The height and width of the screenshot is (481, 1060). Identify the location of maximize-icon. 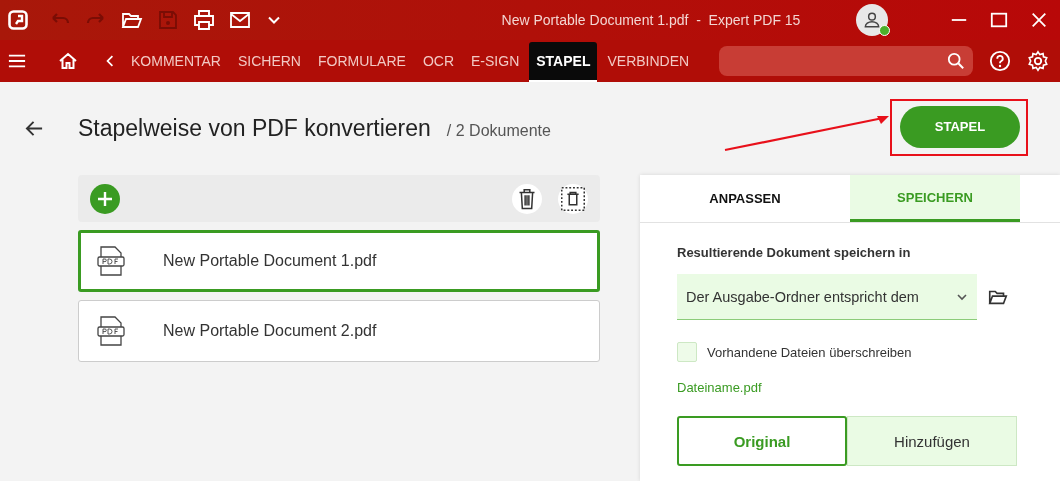
(999, 20).